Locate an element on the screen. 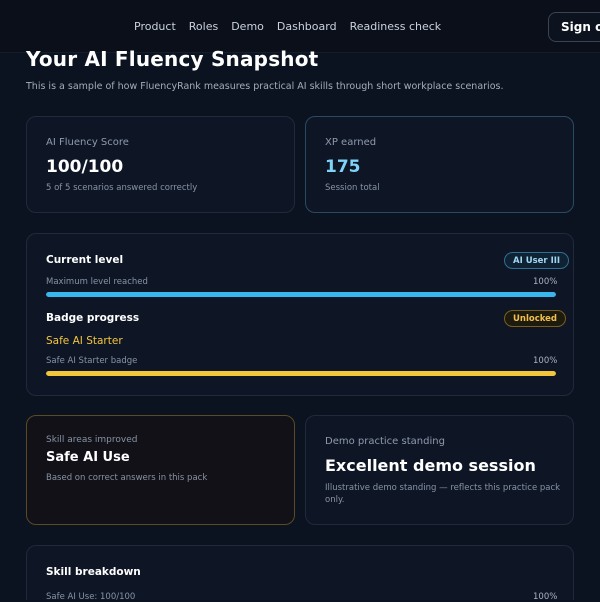 The width and height of the screenshot is (600, 602). nav-link-product: Product is located at coordinates (155, 26).